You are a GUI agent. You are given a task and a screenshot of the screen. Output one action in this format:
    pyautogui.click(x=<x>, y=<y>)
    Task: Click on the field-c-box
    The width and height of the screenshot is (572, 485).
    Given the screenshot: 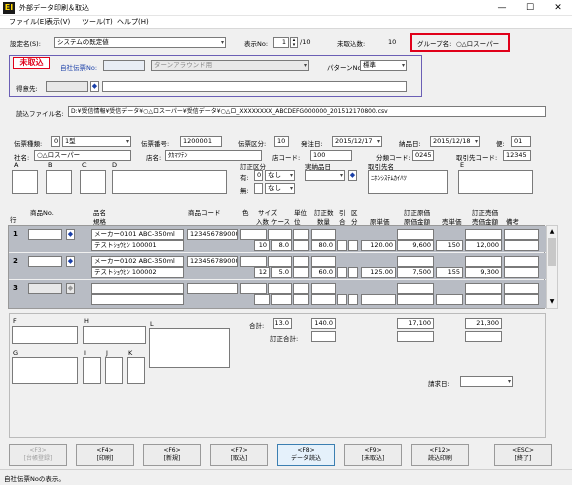 What is the action you would take?
    pyautogui.click(x=93, y=182)
    